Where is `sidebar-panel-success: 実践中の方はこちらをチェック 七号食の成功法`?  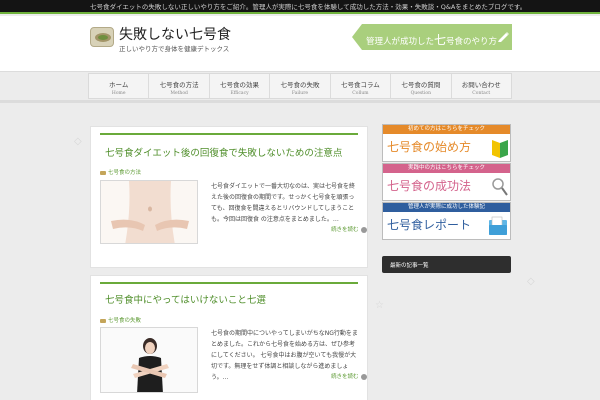
sidebar-panel-success: 実践中の方はこちらをチェック 七号食の成功法 is located at coordinates (446, 182).